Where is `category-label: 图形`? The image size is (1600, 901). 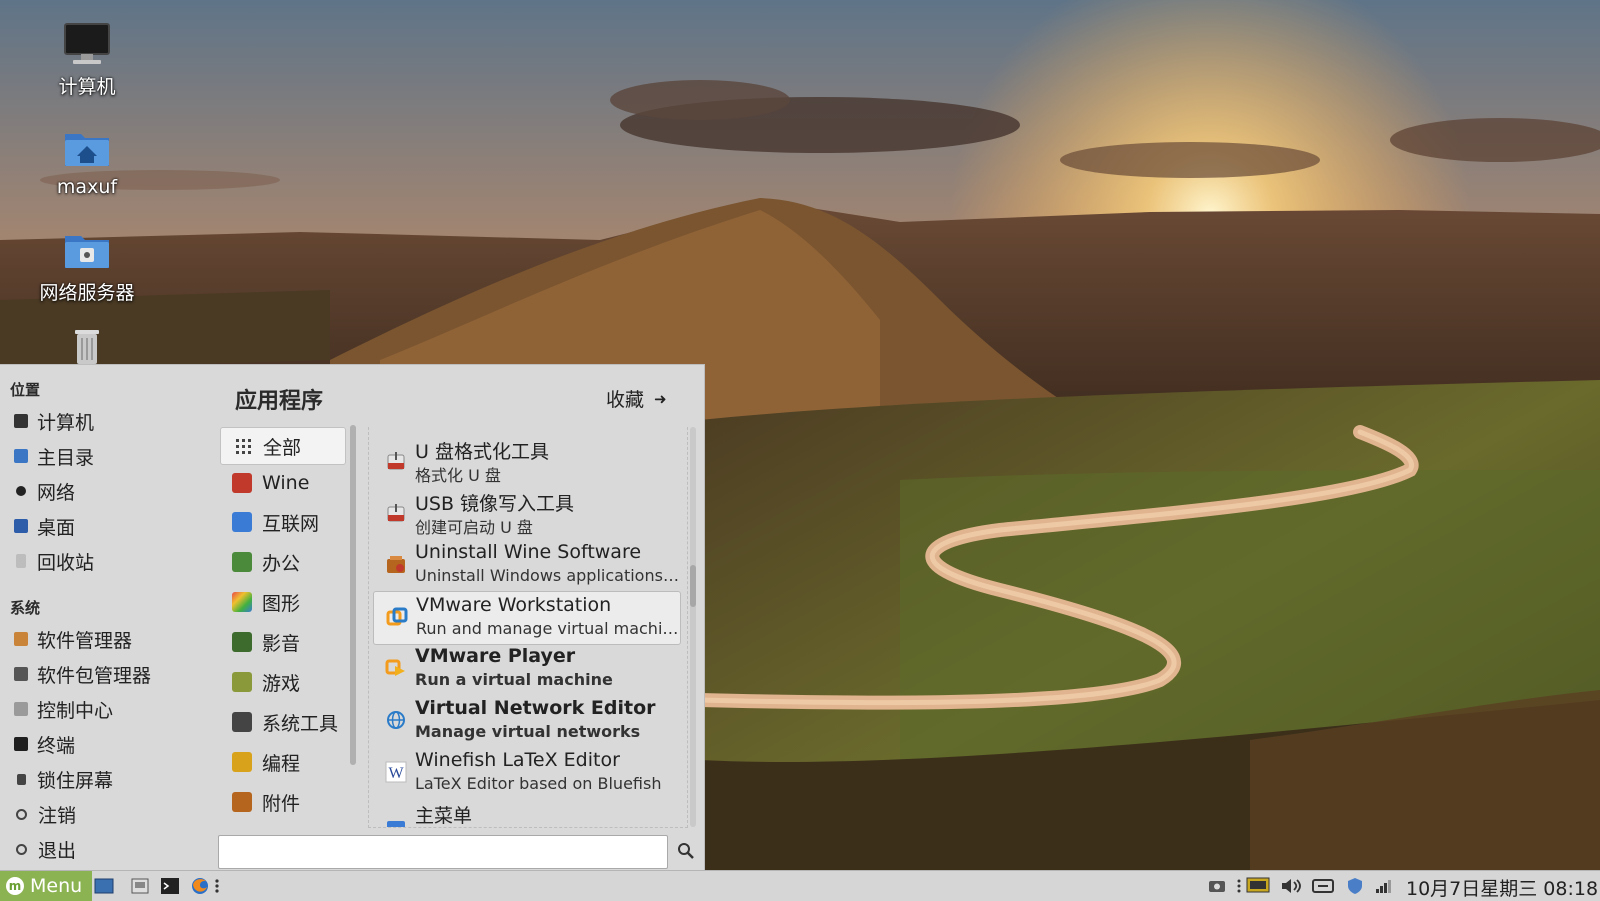
category-label: 图形 is located at coordinates (281, 602).